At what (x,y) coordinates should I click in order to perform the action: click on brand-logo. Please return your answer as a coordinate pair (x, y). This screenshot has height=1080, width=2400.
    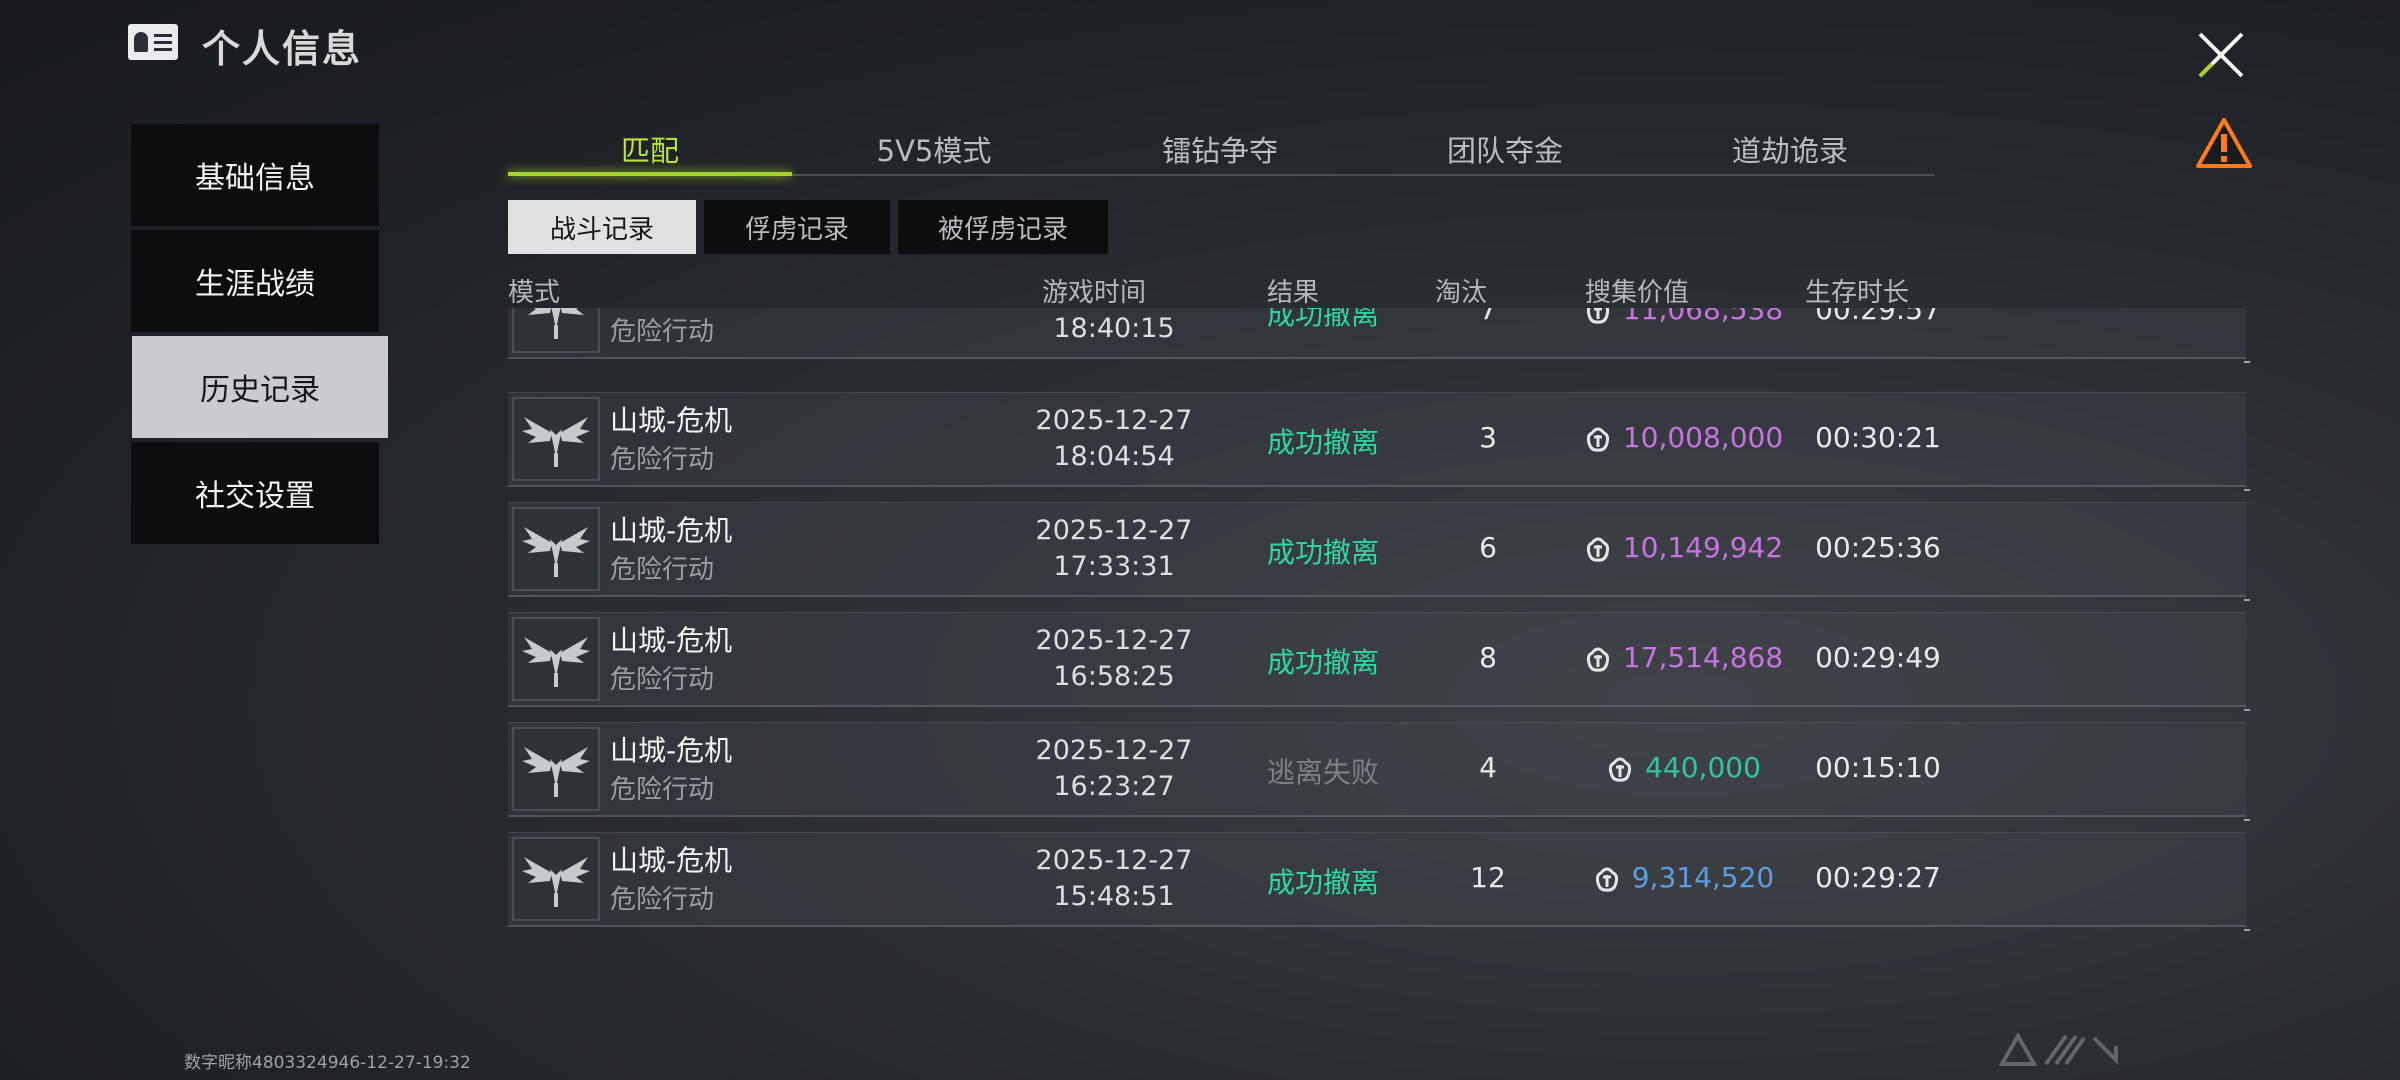
    Looking at the image, I should click on (2058, 1048).